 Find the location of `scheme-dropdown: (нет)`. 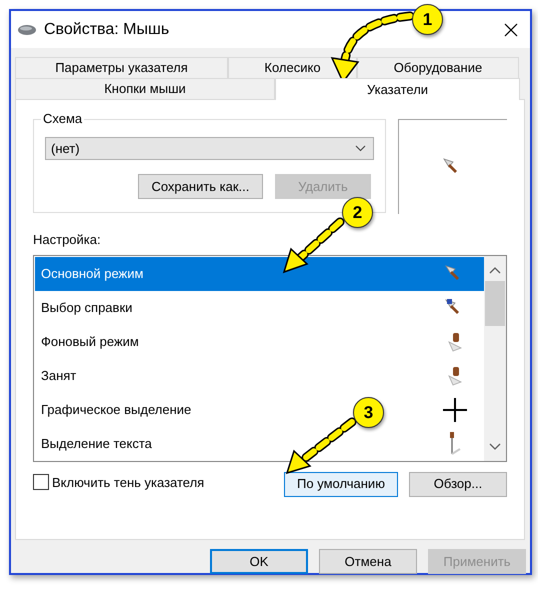

scheme-dropdown: (нет) is located at coordinates (209, 148).